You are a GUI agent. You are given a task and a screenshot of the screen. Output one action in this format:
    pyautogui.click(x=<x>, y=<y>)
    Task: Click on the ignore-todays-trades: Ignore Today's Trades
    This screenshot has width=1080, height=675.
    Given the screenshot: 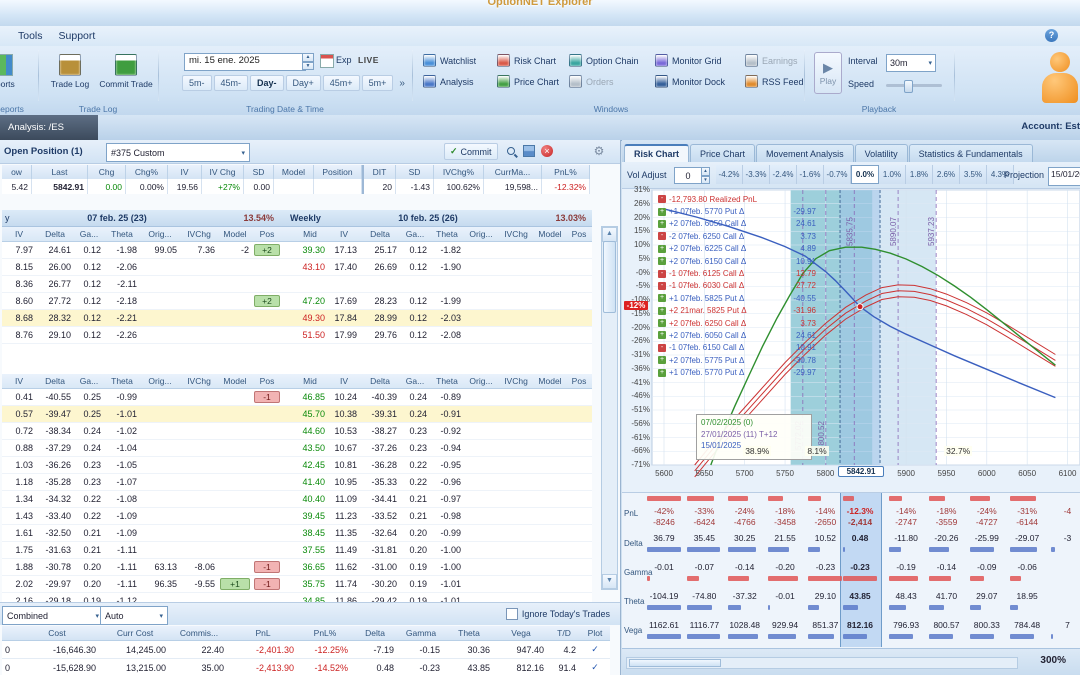 What is the action you would take?
    pyautogui.click(x=557, y=614)
    